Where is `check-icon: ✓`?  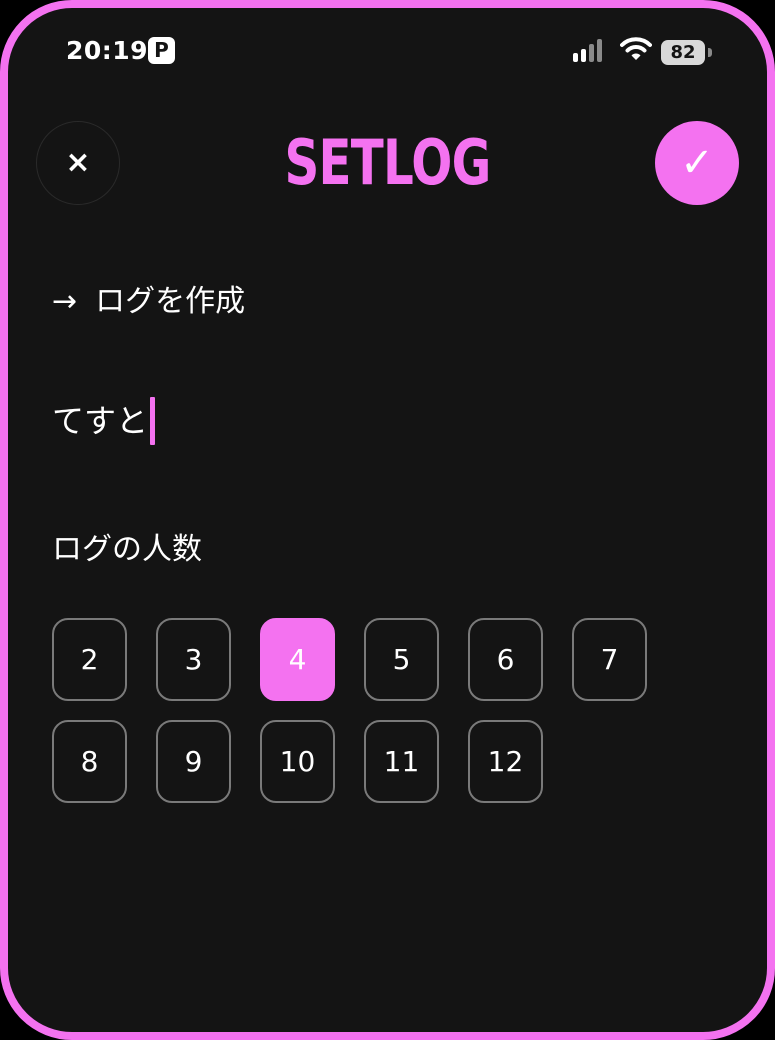
check-icon: ✓ is located at coordinates (697, 163).